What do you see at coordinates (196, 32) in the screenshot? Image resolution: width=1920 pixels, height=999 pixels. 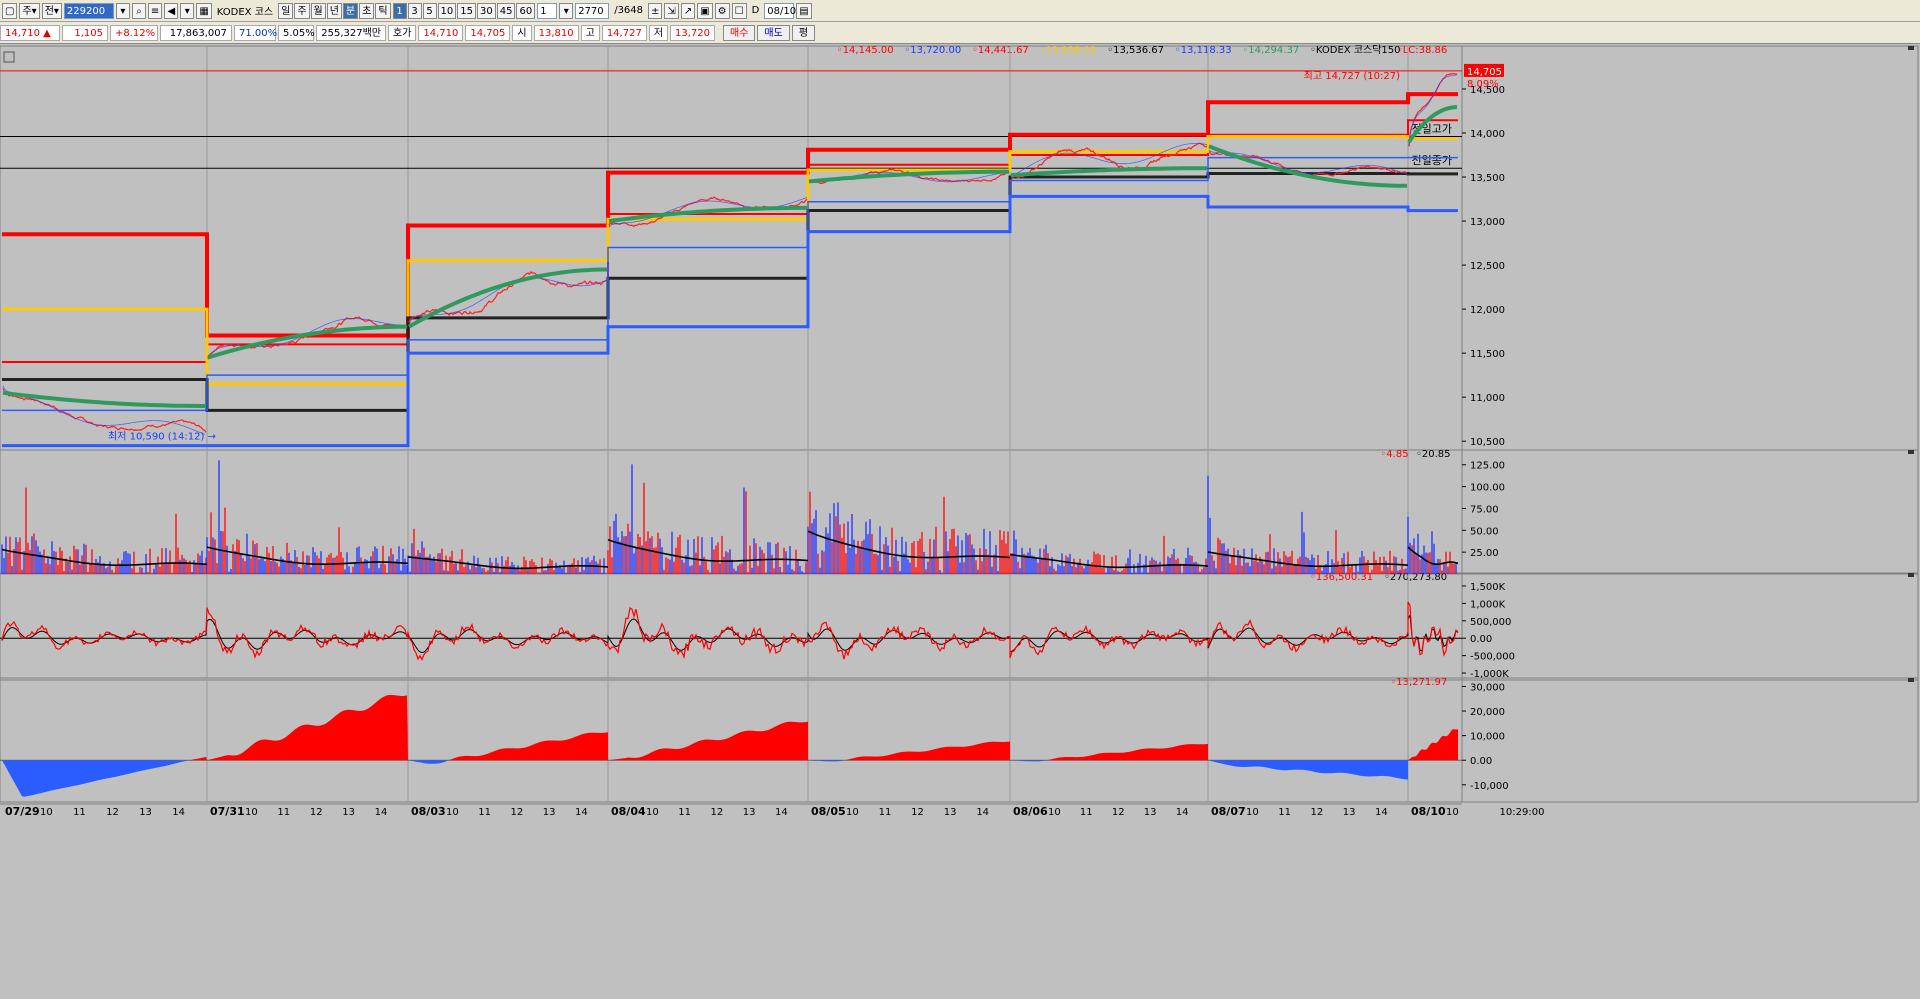 I see `volume-cell: 17,863,007` at bounding box center [196, 32].